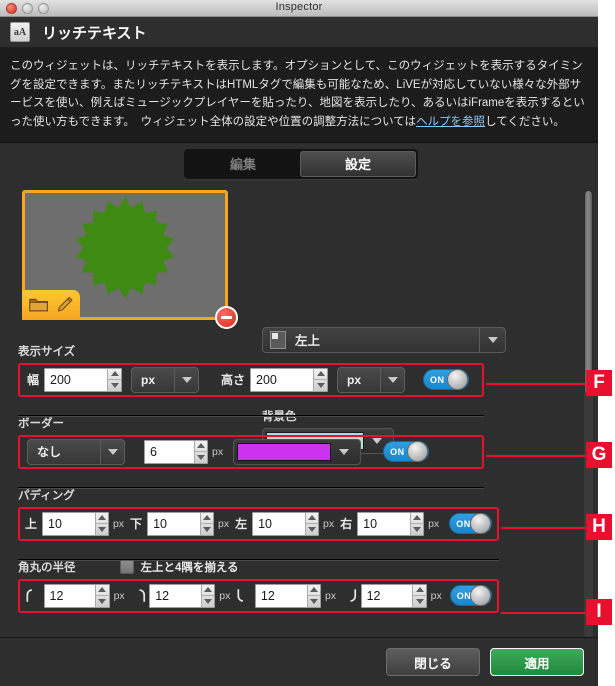  What do you see at coordinates (392, 379) in the screenshot?
I see `height-unit-dropdown-arrow` at bounding box center [392, 379].